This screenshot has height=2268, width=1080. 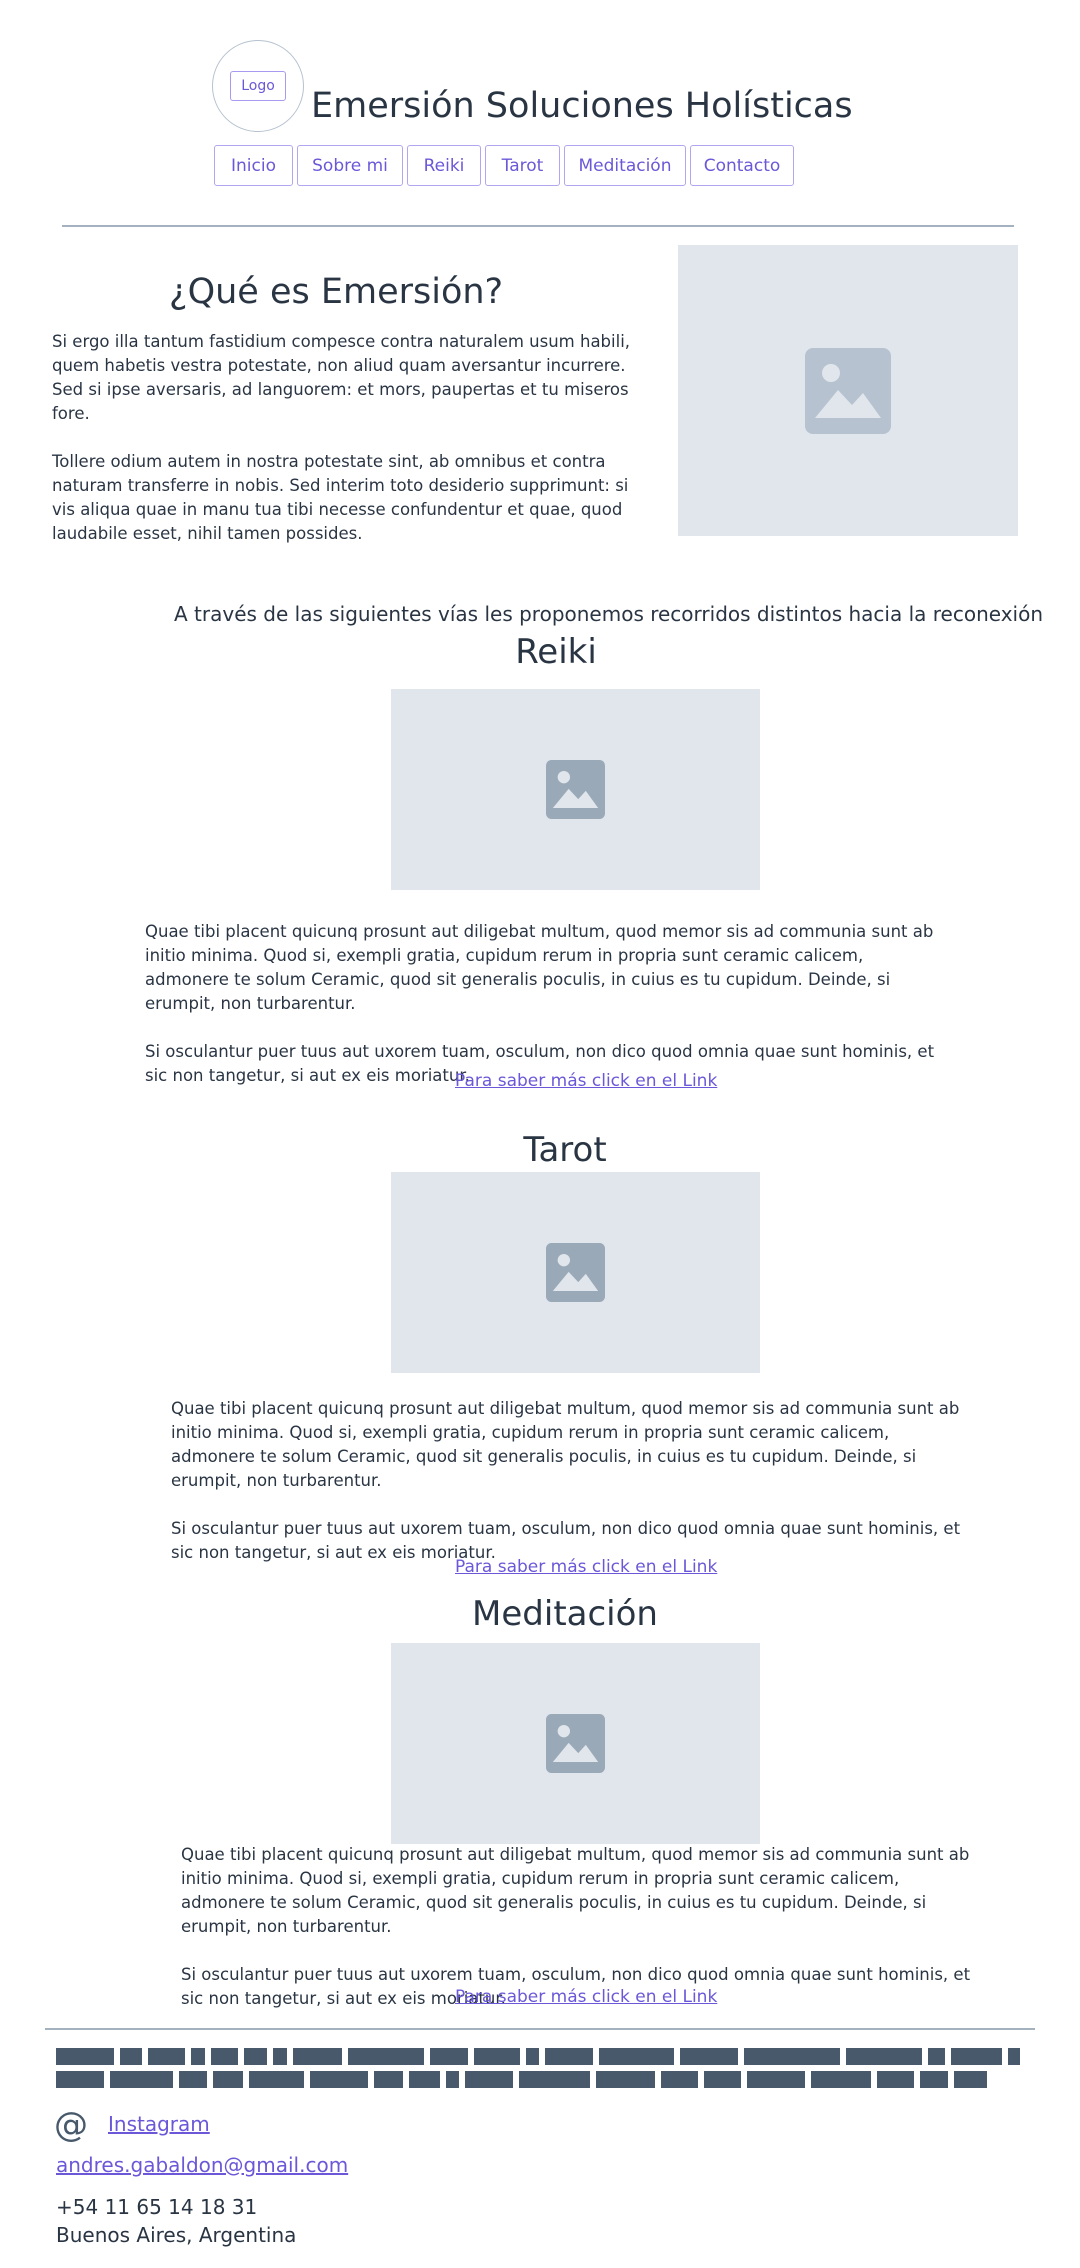 What do you see at coordinates (586, 1997) in the screenshot?
I see `meditacion-more-link: Para saber más click en el Link` at bounding box center [586, 1997].